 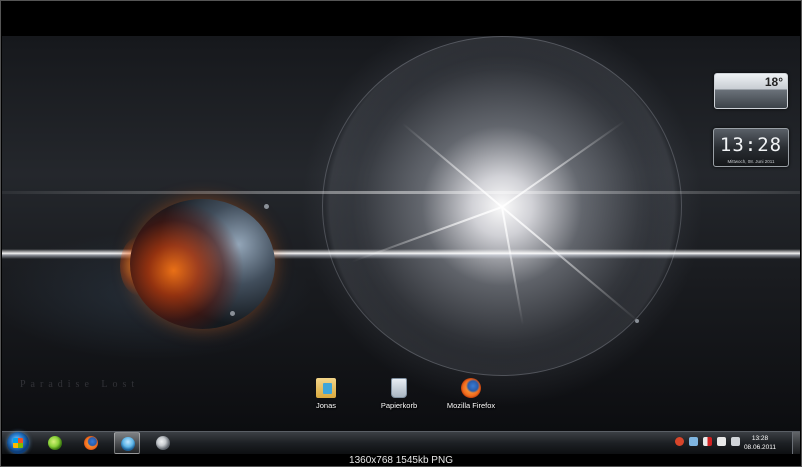 What do you see at coordinates (760, 438) in the screenshot?
I see `tray-time: 13:28` at bounding box center [760, 438].